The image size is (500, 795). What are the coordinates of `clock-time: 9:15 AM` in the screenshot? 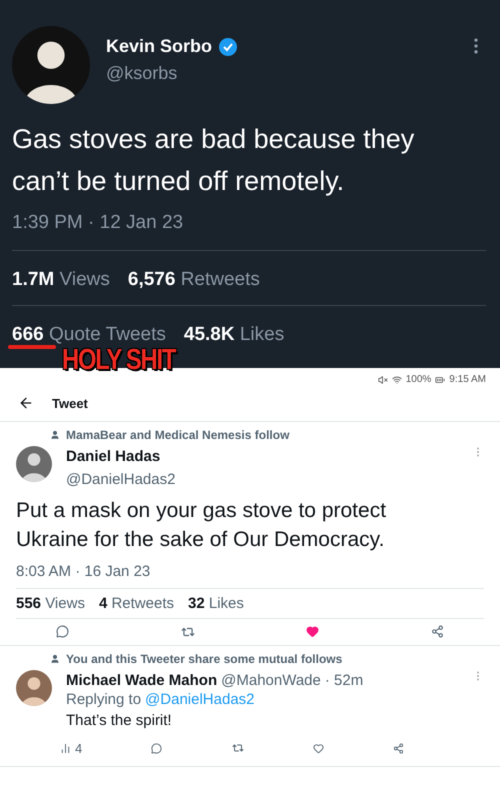 It's located at (467, 379).